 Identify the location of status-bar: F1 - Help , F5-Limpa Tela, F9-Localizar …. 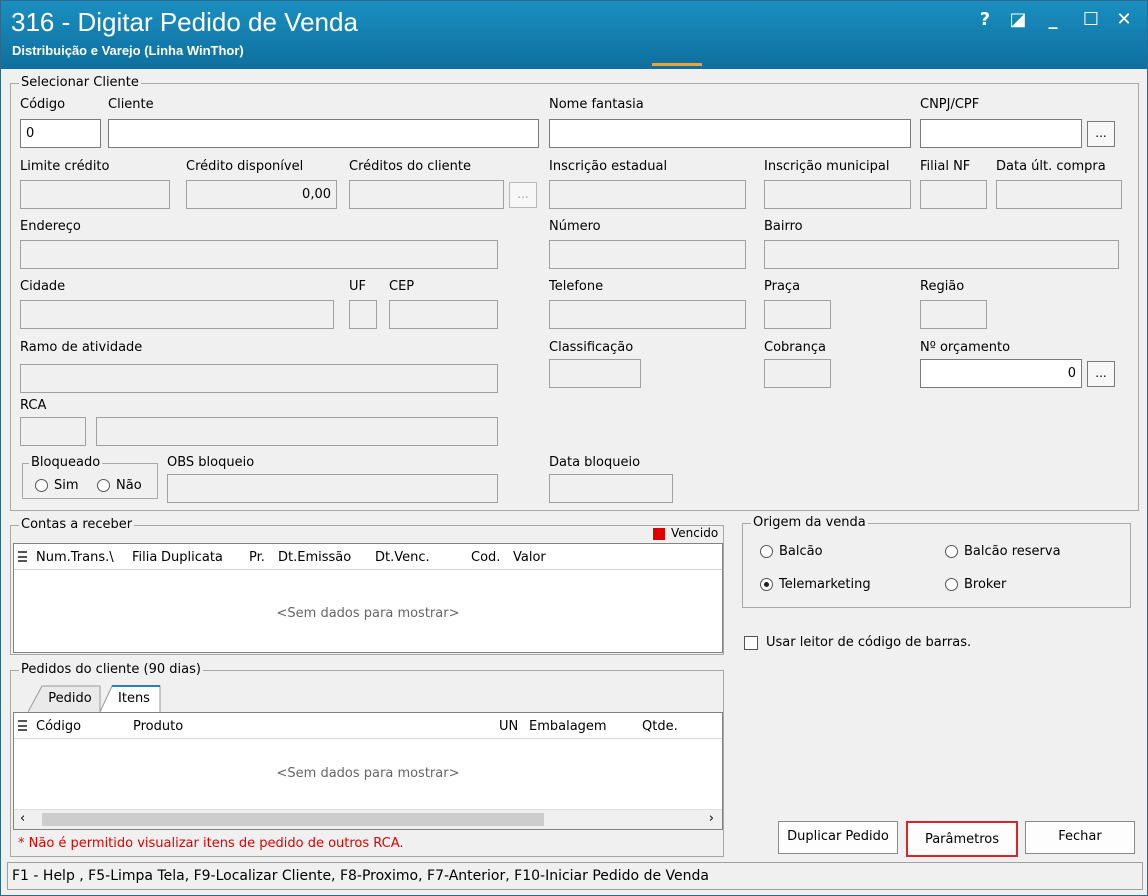
(575, 876).